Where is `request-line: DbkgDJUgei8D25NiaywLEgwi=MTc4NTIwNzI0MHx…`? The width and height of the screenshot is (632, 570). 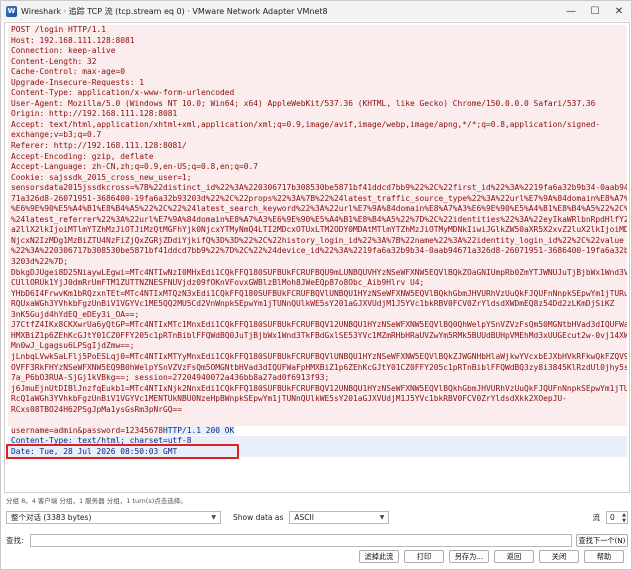
request-line: DbkgDJUgei8D25NiaywLEgwi=MTc4NTIwNzI0MHx… is located at coordinates (317, 273).